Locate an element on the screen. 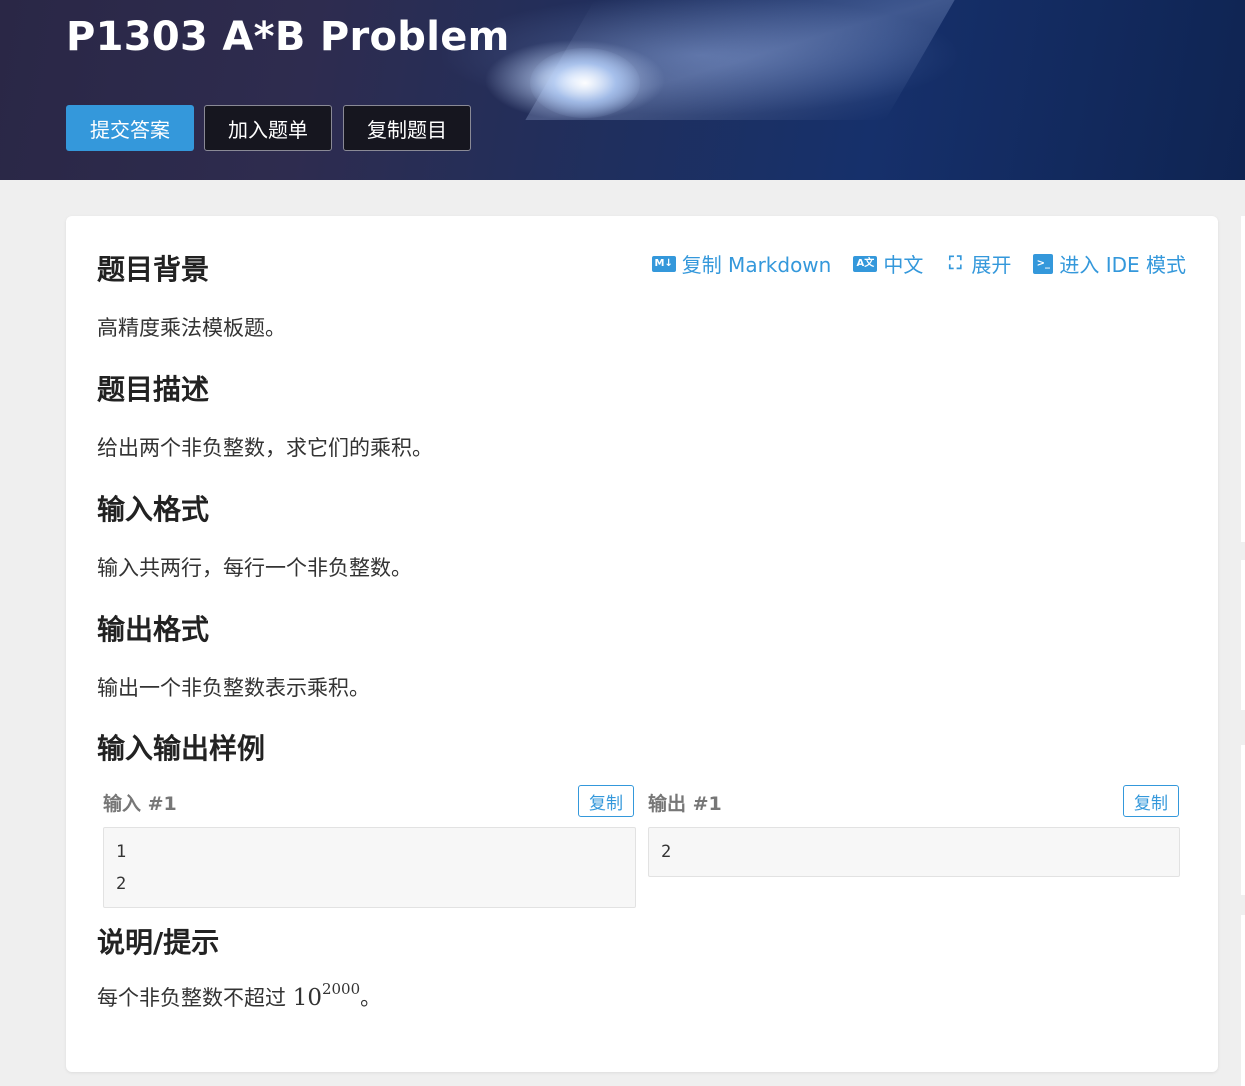 Image resolution: width=1245 pixels, height=1086 pixels. problem-title: P1303 A*B Problem is located at coordinates (288, 37).